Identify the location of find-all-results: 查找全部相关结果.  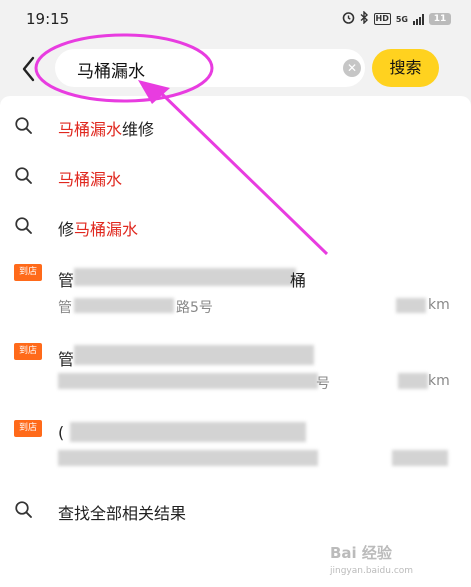
(235, 510).